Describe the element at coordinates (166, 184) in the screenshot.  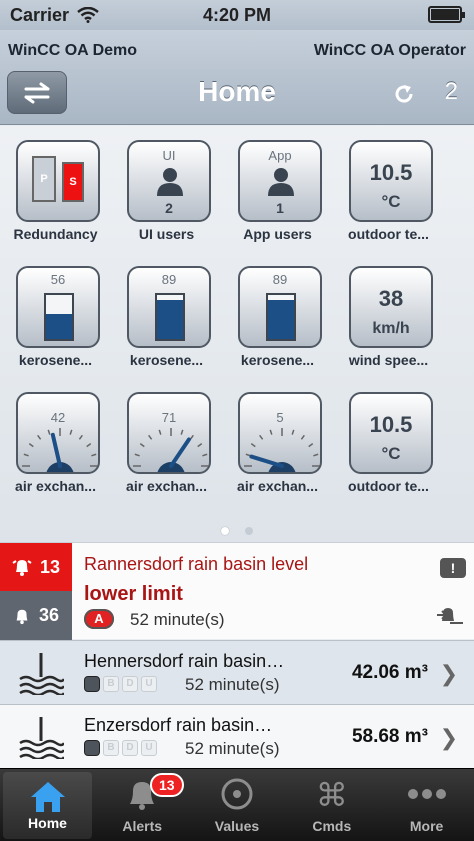
I see `tile-ui-users: UI 2 UI users` at that location.